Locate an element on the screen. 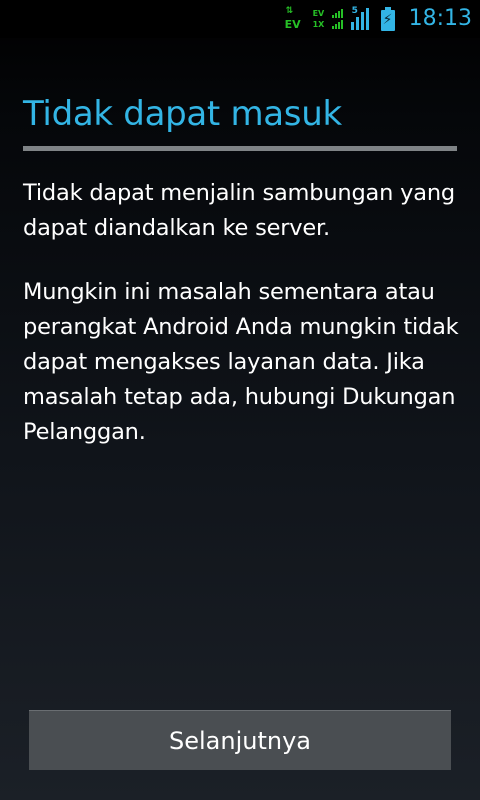 Image resolution: width=480 pixels, height=800 pixels. onex-bars is located at coordinates (337, 24).